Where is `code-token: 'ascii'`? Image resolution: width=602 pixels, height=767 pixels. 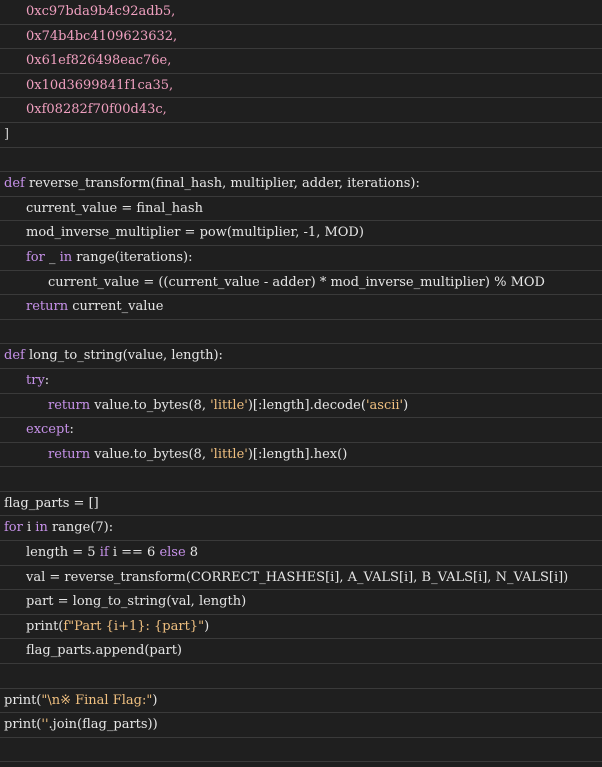 code-token: 'ascii' is located at coordinates (384, 405).